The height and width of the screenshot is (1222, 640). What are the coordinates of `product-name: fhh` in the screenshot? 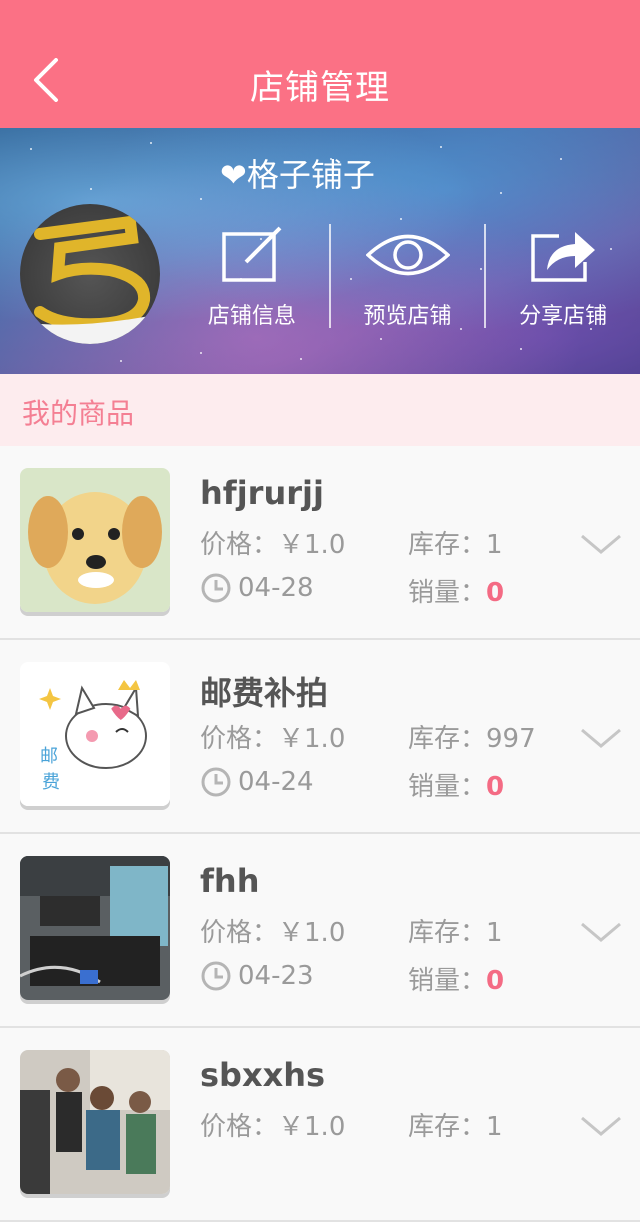 It's located at (230, 881).